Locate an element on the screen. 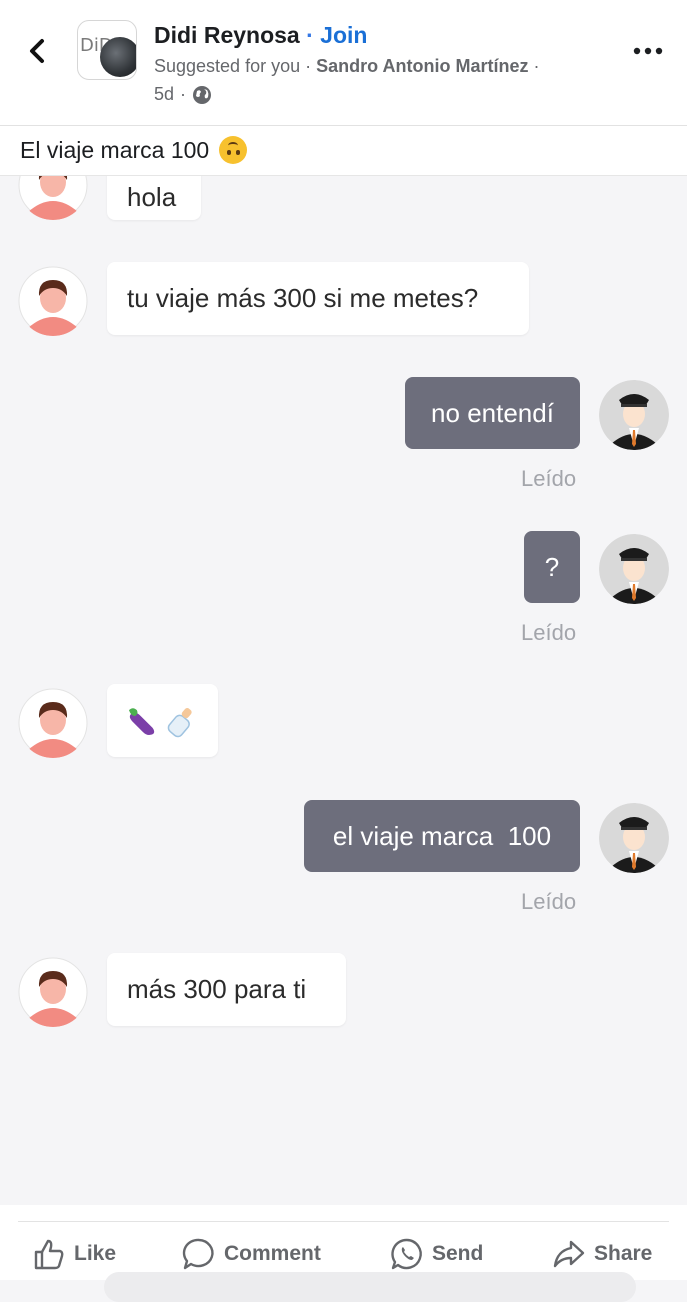 This screenshot has width=687, height=1302. message-text: más 300 para ti is located at coordinates (217, 989).